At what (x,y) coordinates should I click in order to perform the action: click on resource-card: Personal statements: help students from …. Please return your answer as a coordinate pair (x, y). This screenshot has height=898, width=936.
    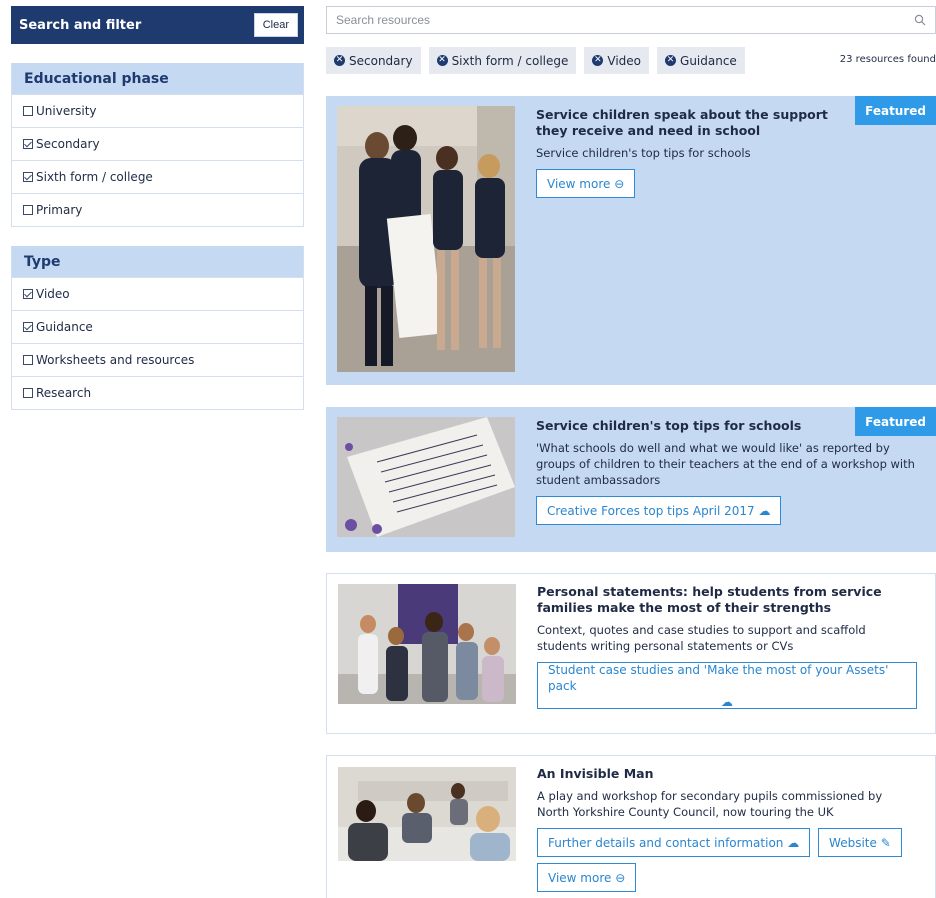
    Looking at the image, I should click on (631, 653).